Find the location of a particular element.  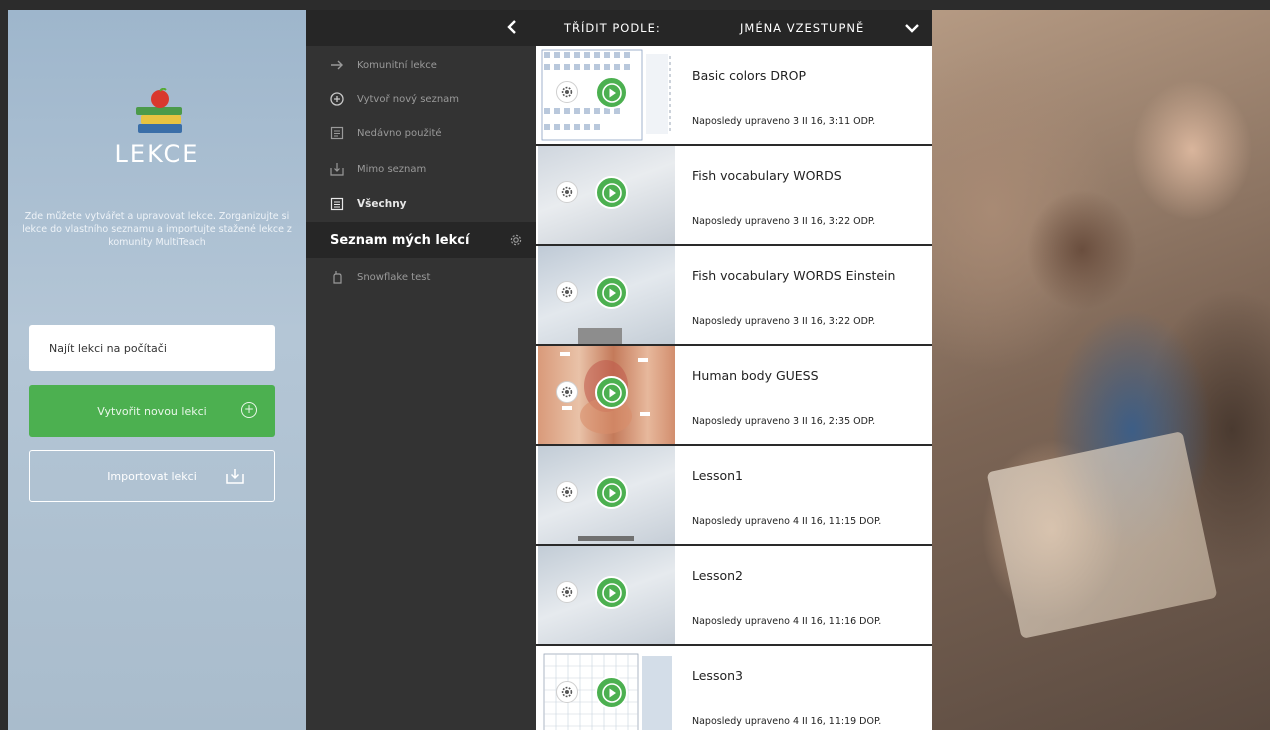

lesson-modified-date: Naposledy upraveno 4 II 16, 11:16 DOP. is located at coordinates (787, 621).